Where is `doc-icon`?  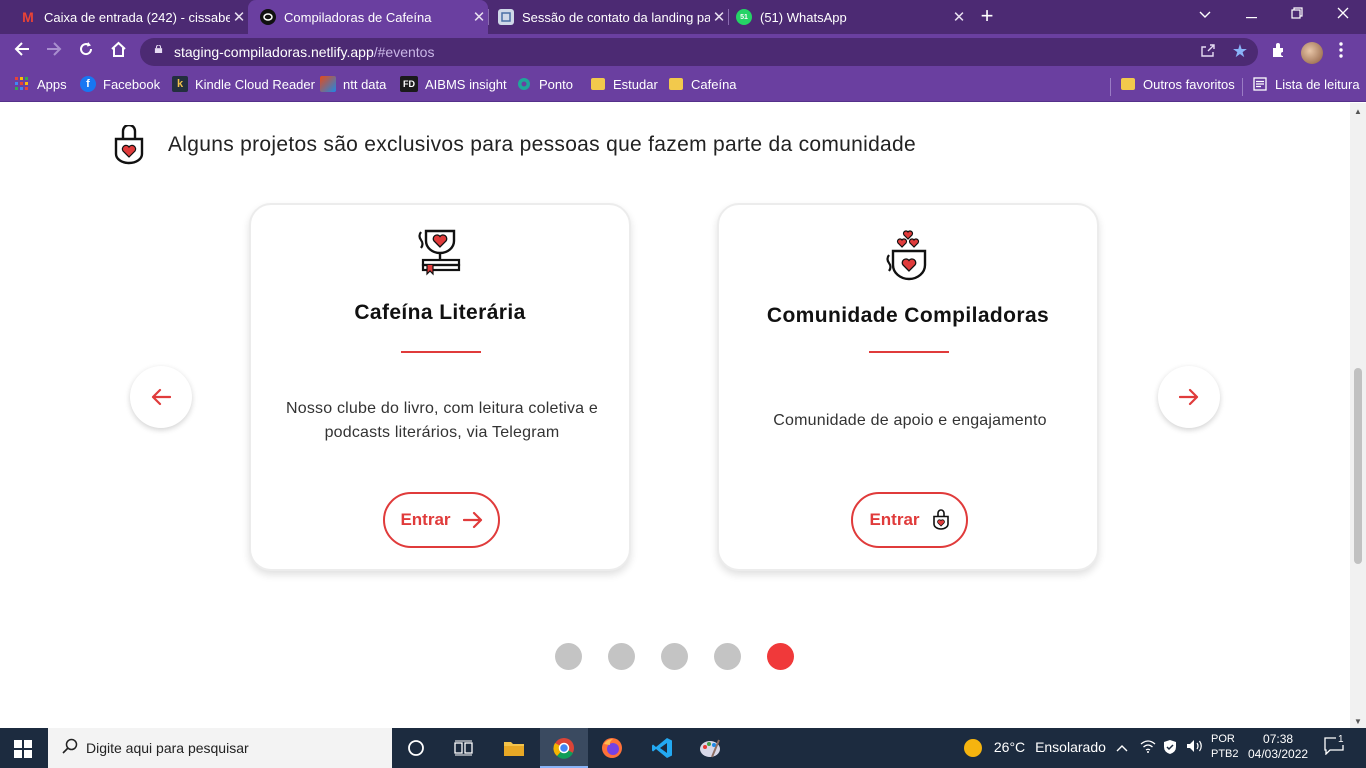 doc-icon is located at coordinates (506, 17).